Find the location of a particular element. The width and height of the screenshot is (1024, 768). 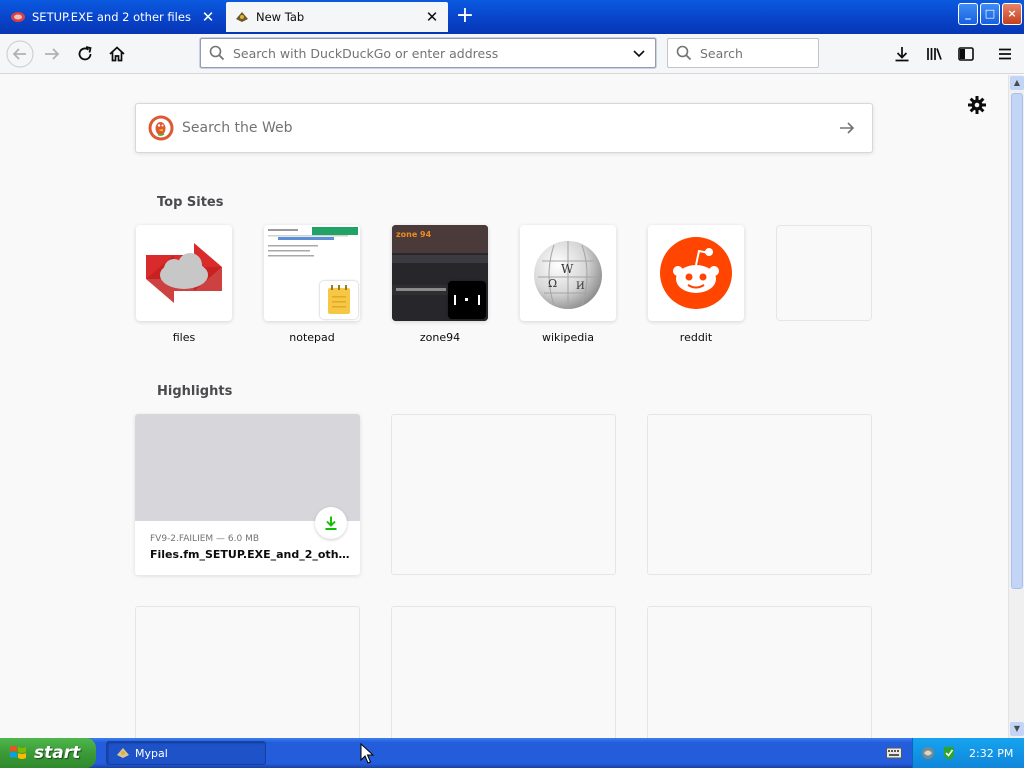

window-controls: _ □ × is located at coordinates (990, 14).